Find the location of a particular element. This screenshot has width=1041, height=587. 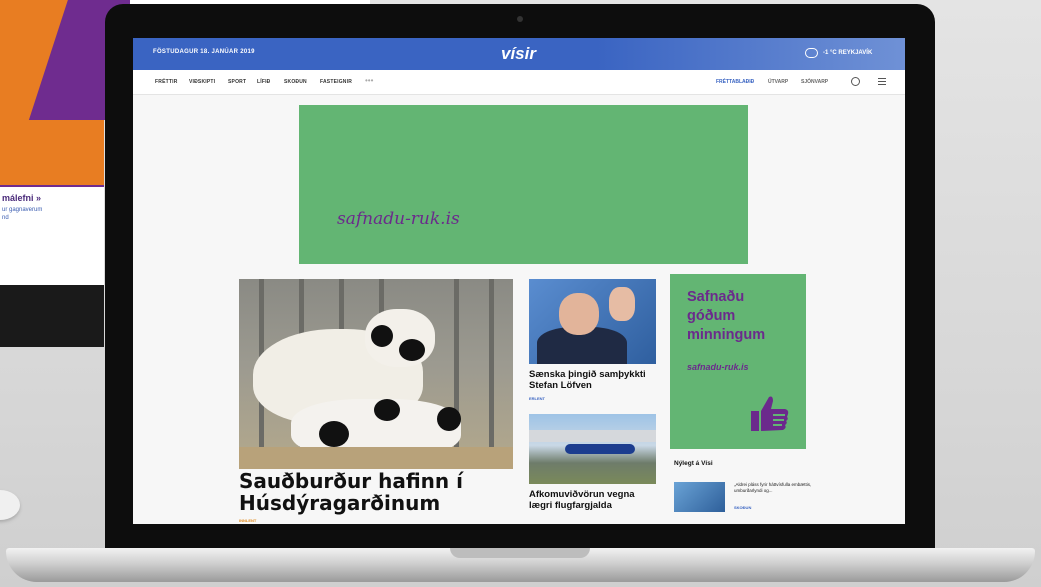

header-date: FÖSTUDAGUR 18. JANÚAR 2019 is located at coordinates (204, 52).